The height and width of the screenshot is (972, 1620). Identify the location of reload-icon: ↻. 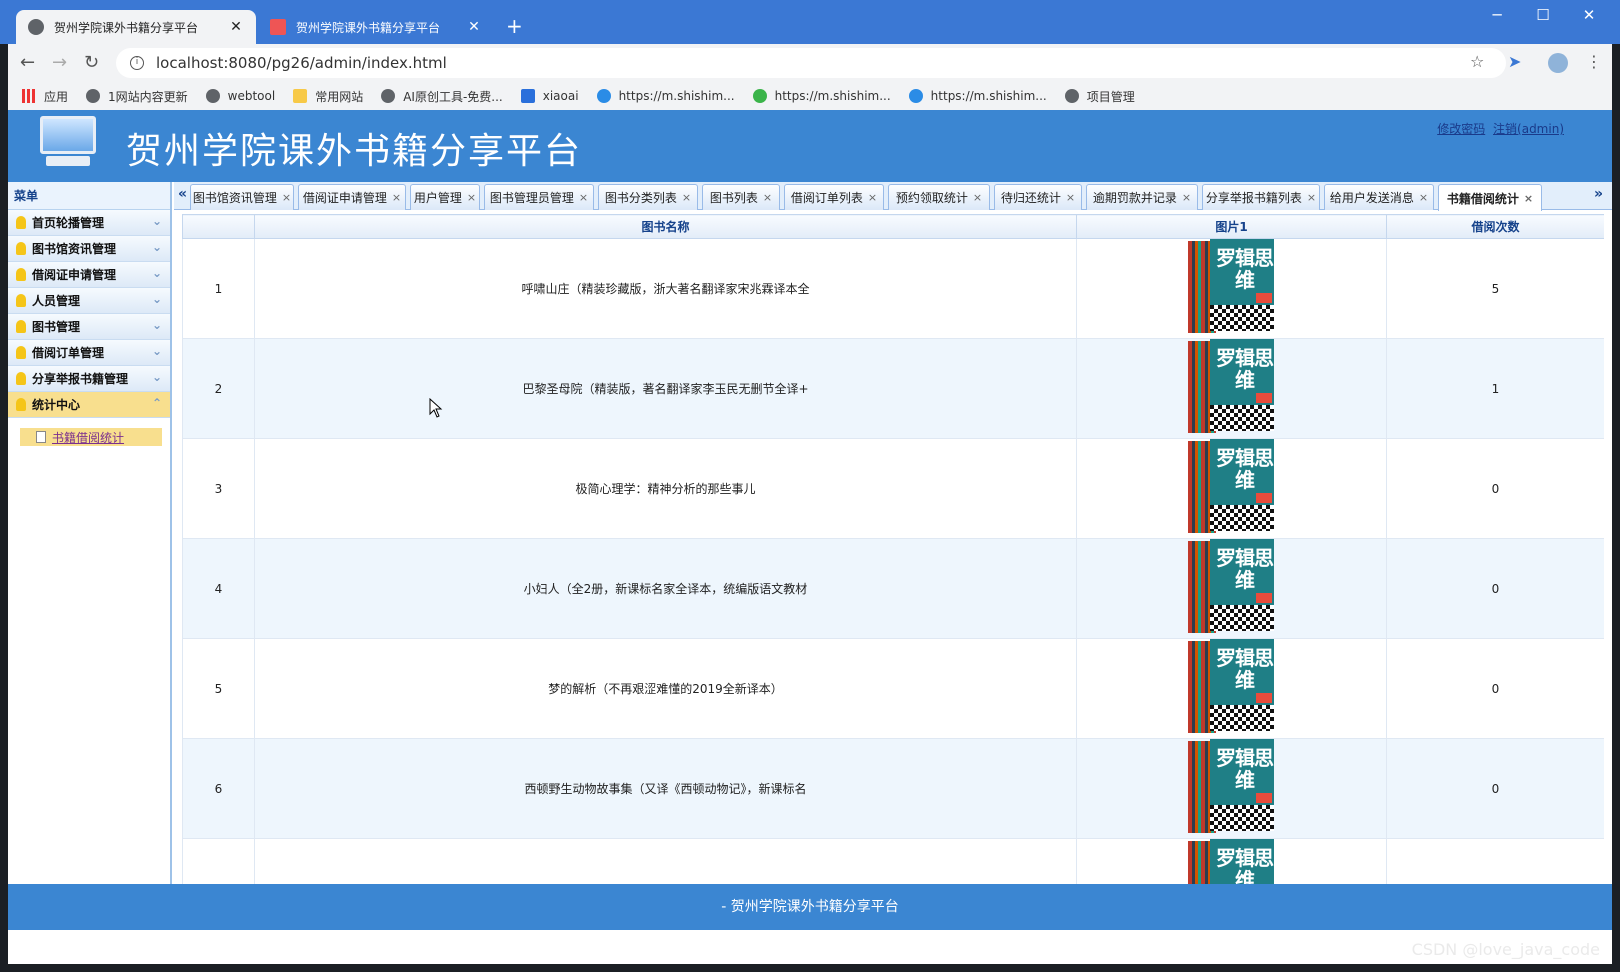
(91, 62).